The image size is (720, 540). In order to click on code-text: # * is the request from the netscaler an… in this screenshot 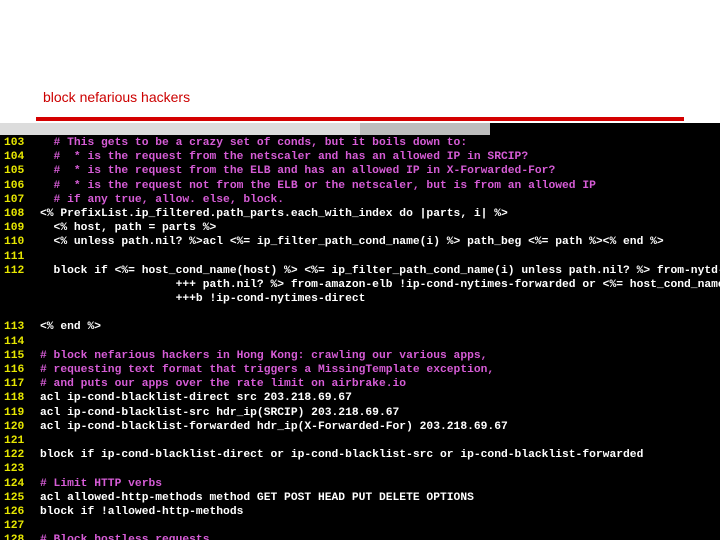, I will do `click(284, 157)`.